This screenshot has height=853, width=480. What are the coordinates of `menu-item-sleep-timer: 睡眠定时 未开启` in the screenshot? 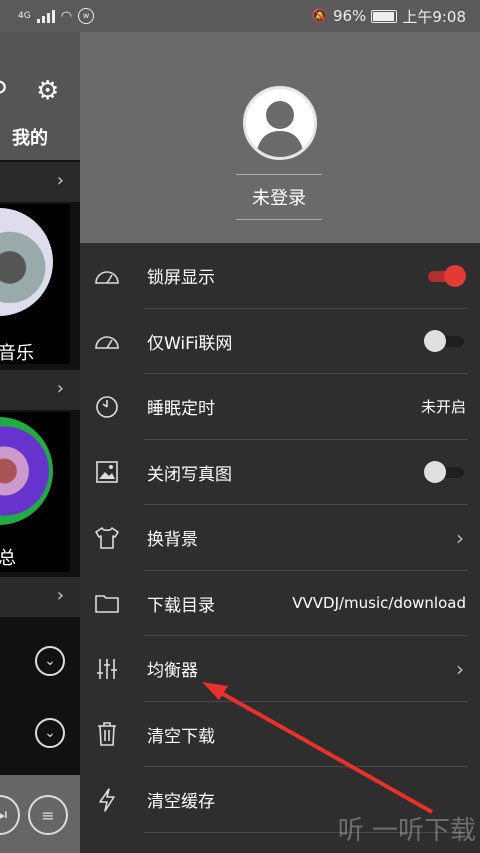 It's located at (280, 407).